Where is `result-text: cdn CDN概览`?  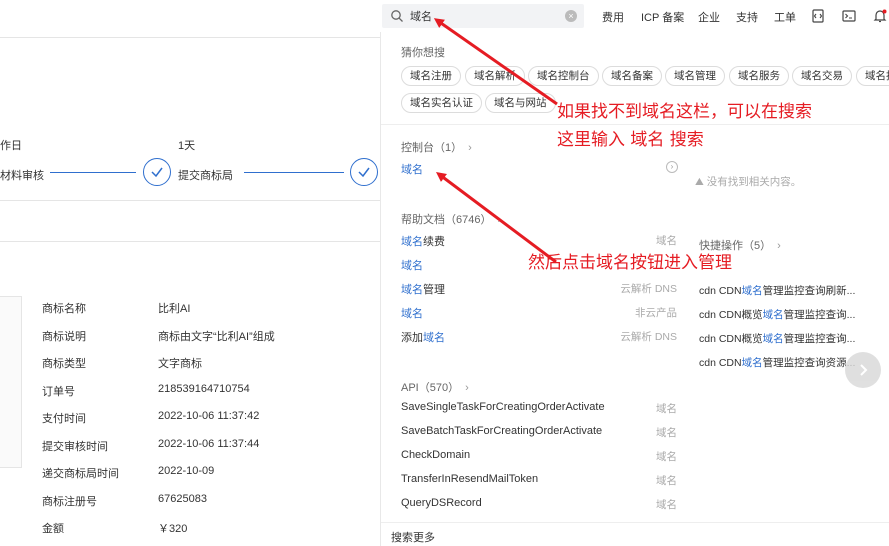 result-text: cdn CDN概览 is located at coordinates (731, 315).